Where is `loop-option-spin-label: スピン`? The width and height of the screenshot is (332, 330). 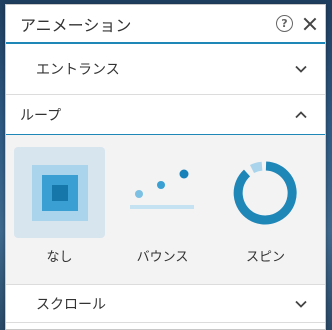
loop-option-spin-label: スピン is located at coordinates (265, 257).